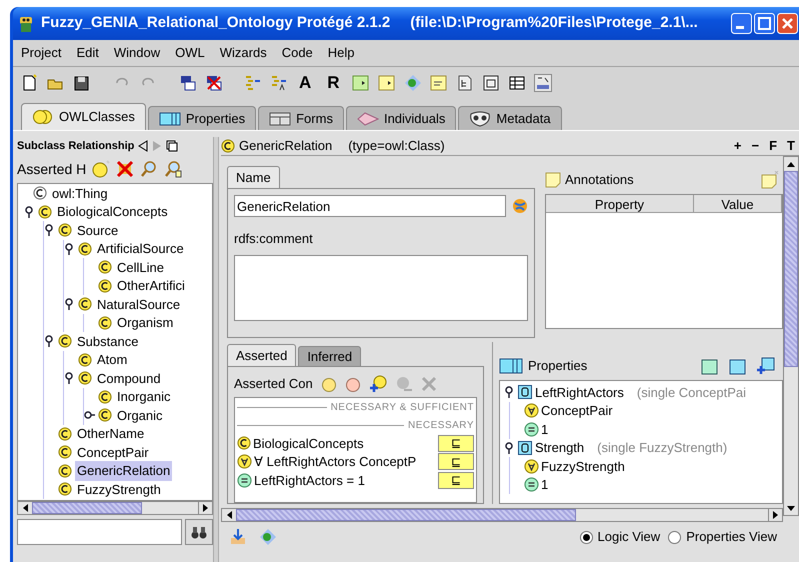 Image resolution: width=799 pixels, height=562 pixels. Describe the element at coordinates (577, 410) in the screenshot. I see `restriction-value: ConceptPair` at that location.